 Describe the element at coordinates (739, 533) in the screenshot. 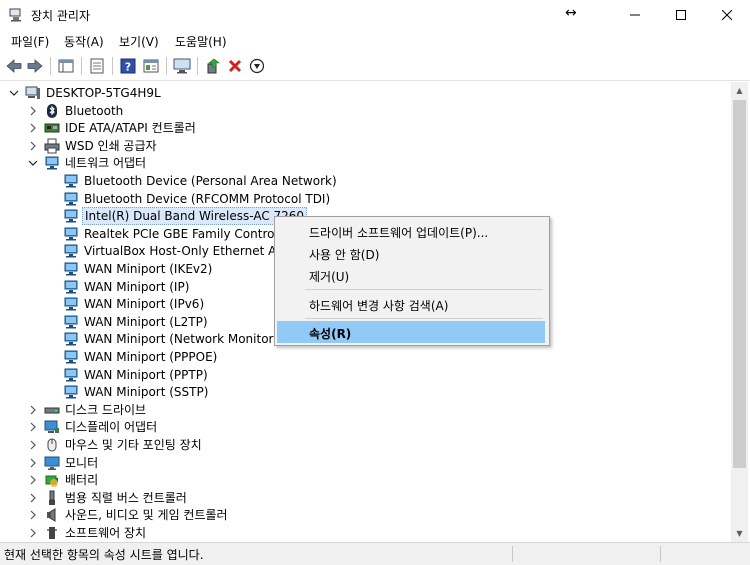

I see `scroll-down-icon: ▼` at that location.